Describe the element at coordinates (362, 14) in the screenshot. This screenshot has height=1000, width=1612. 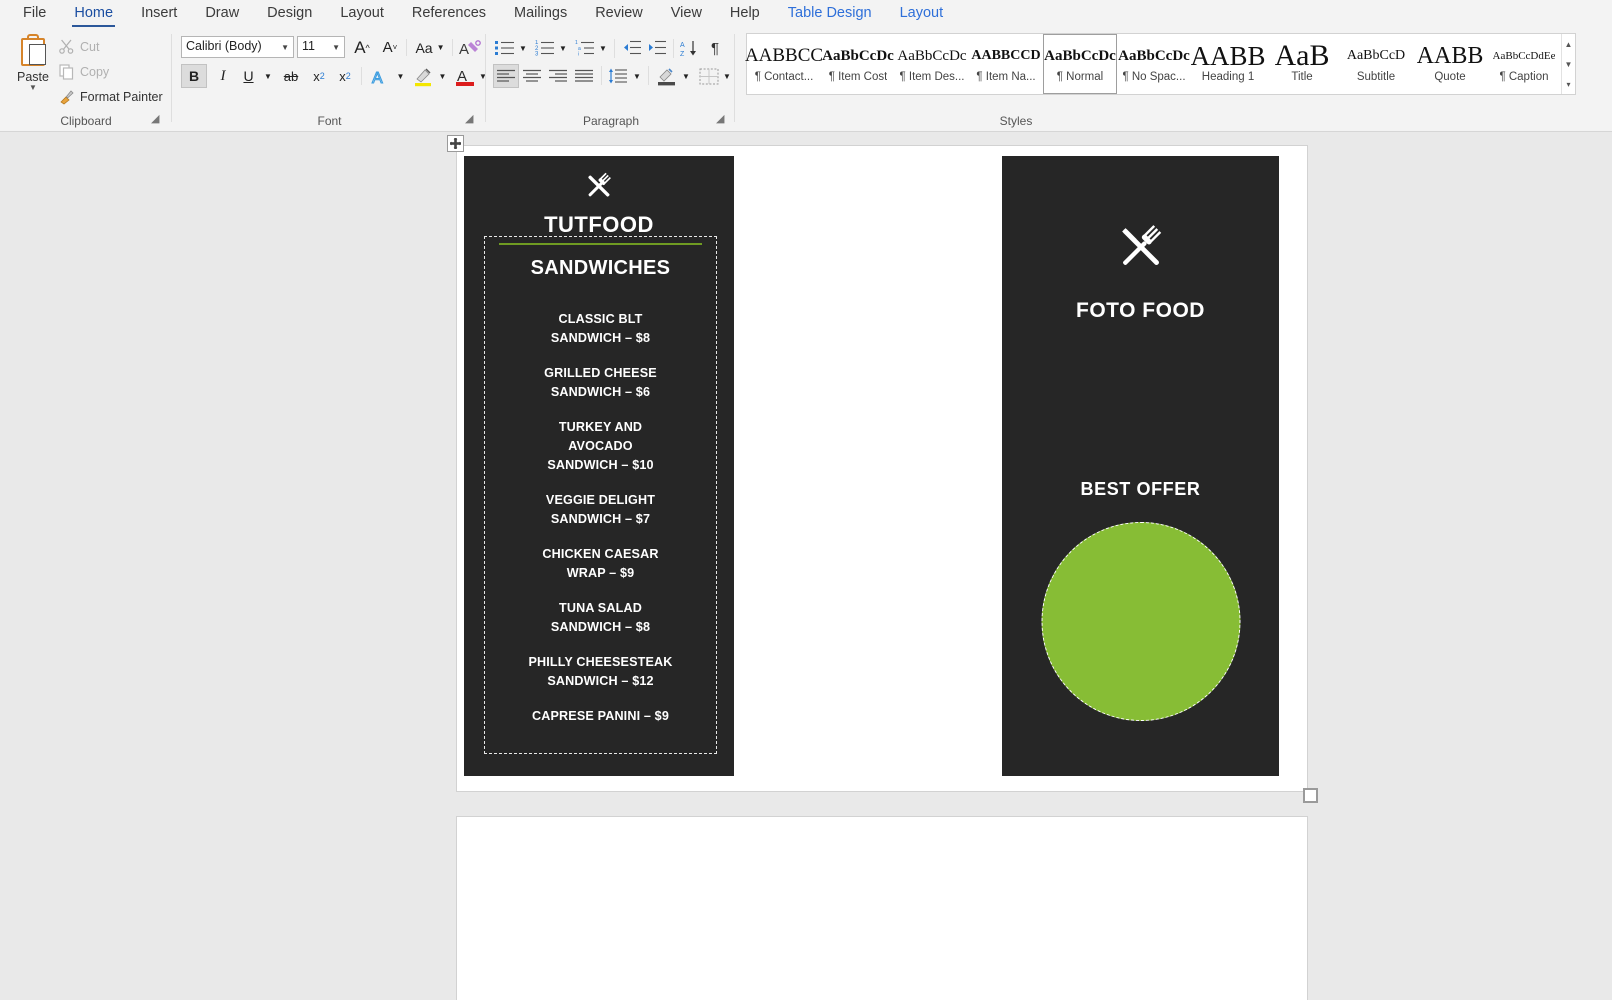
I see `tab-layout: Layout` at that location.